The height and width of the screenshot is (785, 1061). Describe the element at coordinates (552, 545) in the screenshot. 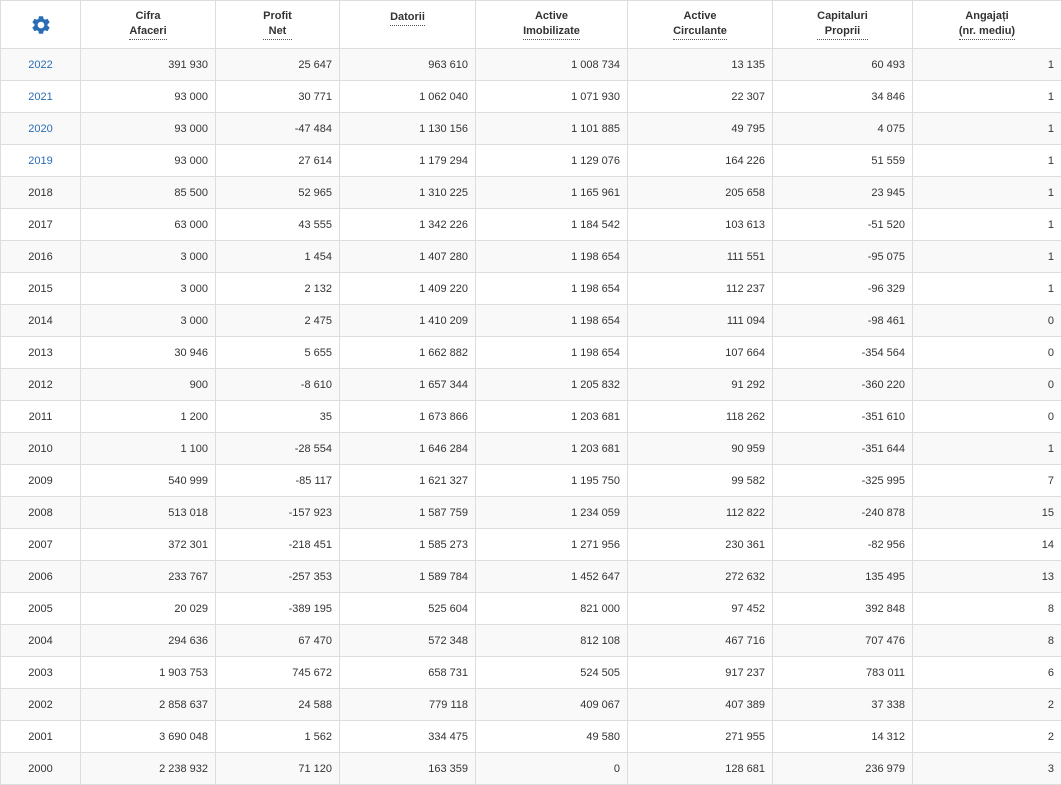

I see `cell-active-imobilizate: 1 271 956` at that location.